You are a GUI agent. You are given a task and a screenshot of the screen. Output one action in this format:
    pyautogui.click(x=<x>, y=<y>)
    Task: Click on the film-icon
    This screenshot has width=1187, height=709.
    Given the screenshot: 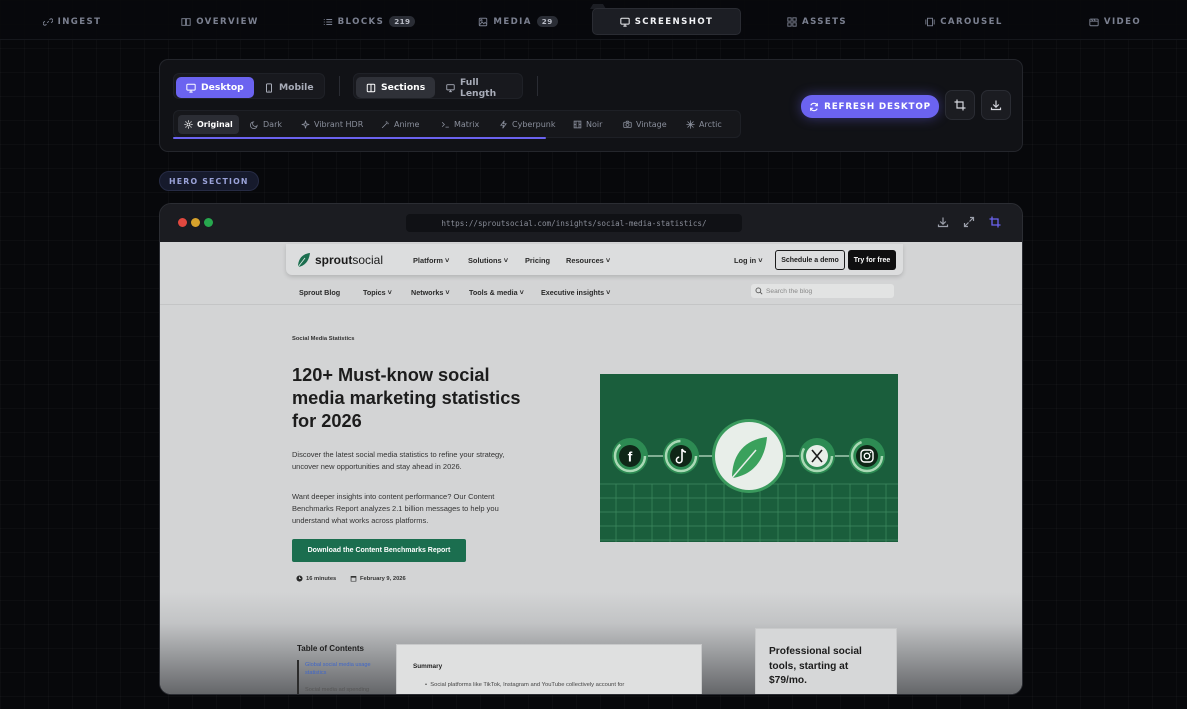 What is the action you would take?
    pyautogui.click(x=577, y=124)
    